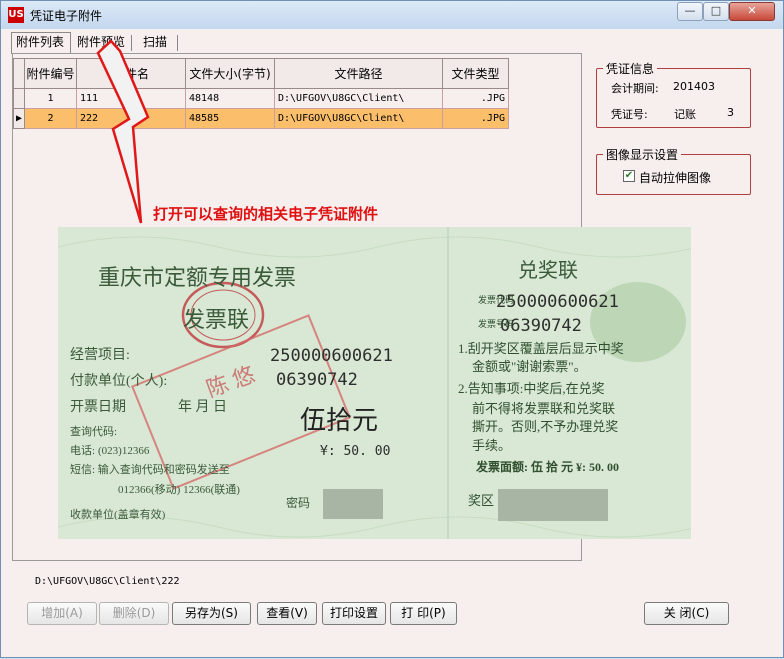 The width and height of the screenshot is (784, 659). I want to click on print-setup-button: 打印设置, so click(354, 613).